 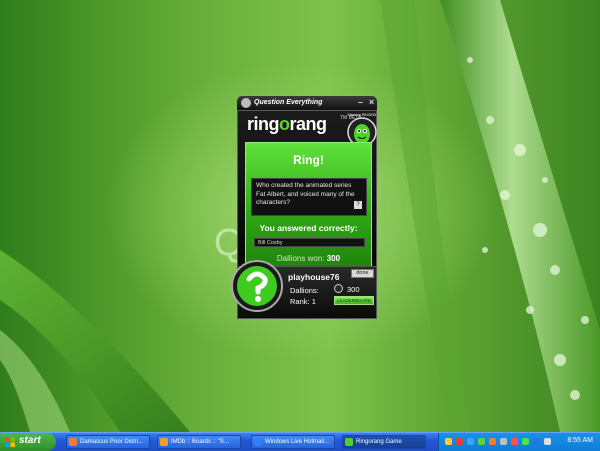 What do you see at coordinates (333, 258) in the screenshot?
I see `dallions-won-value: 300` at bounding box center [333, 258].